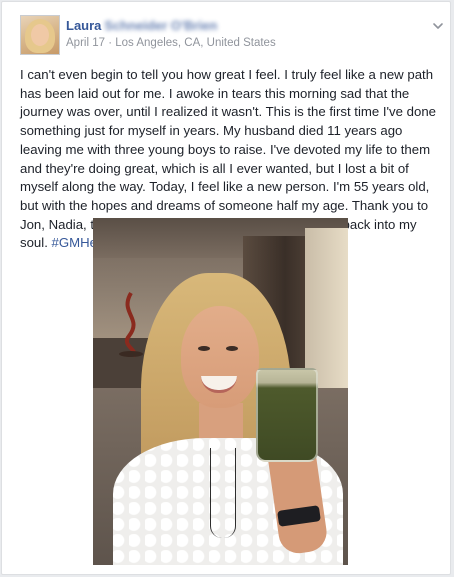  I want to click on author-avatar, so click(40, 35).